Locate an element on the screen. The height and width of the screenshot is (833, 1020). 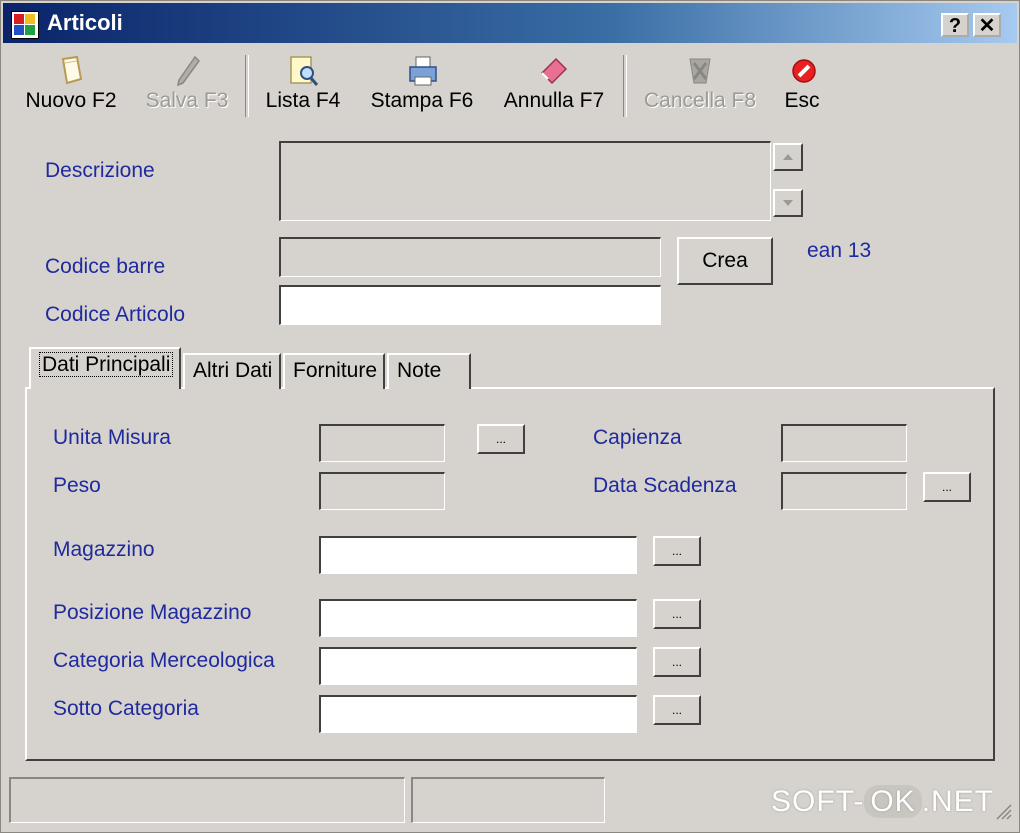
unita-misura-label: Unita Misura is located at coordinates (112, 437).